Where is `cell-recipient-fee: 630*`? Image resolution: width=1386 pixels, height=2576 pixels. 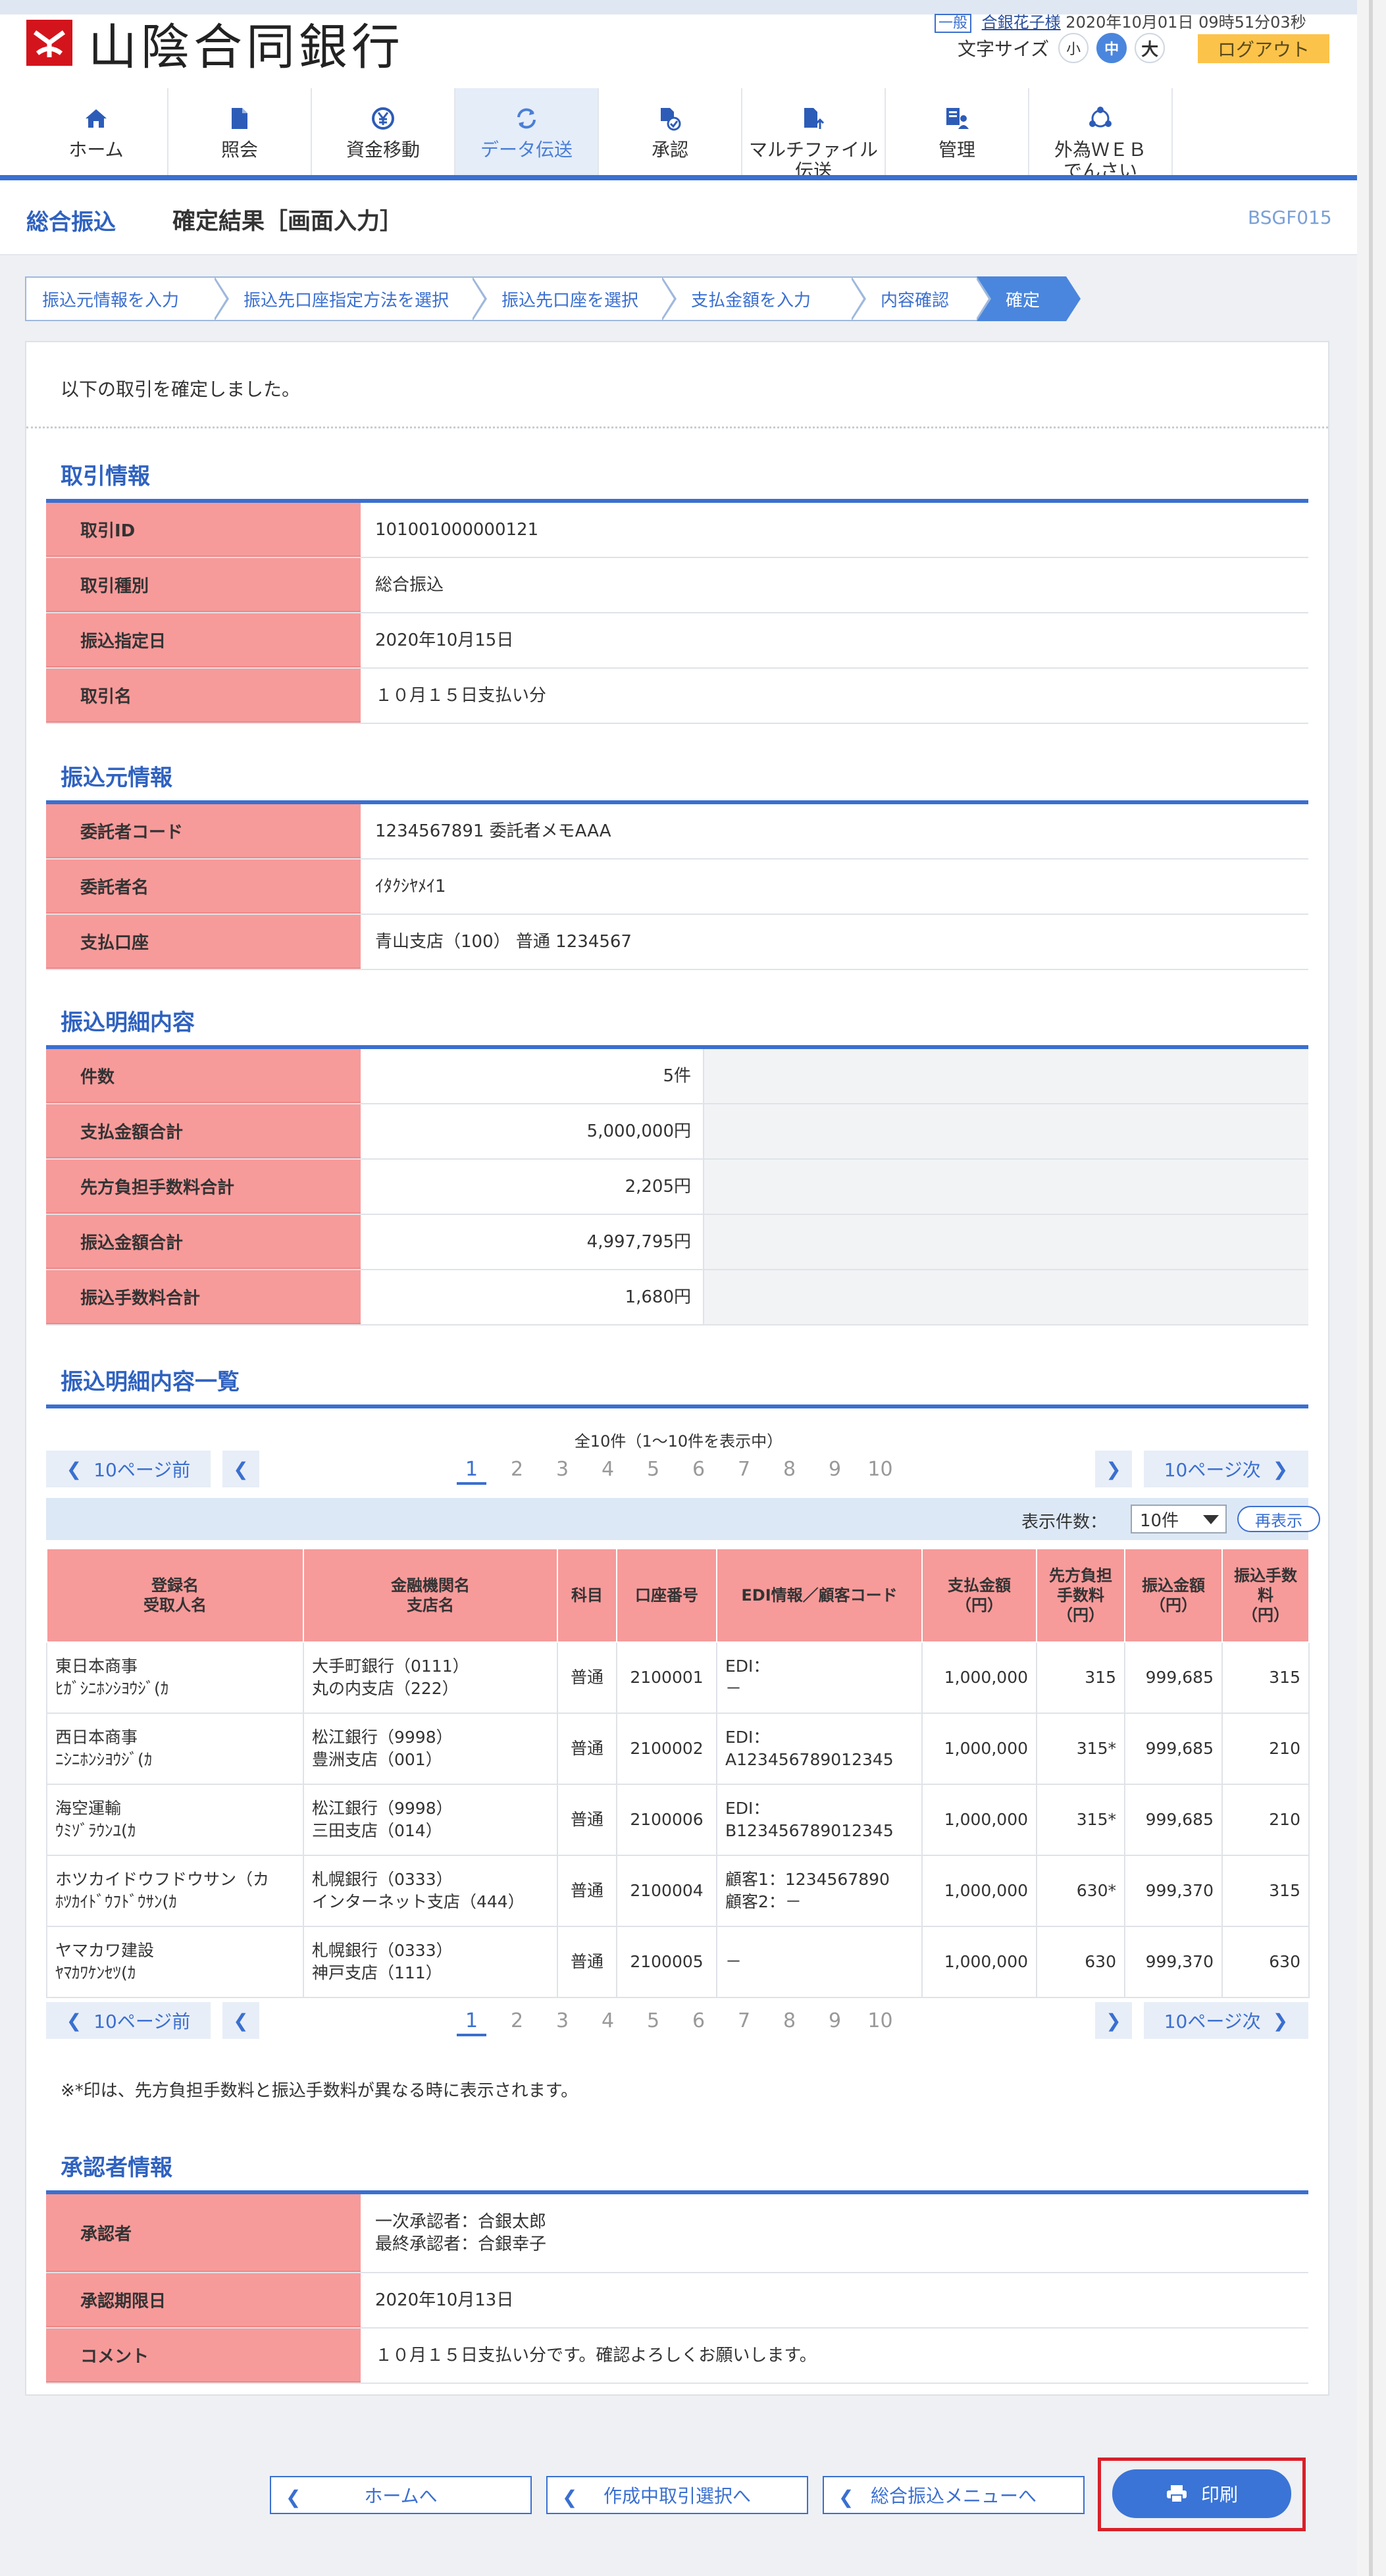 cell-recipient-fee: 630* is located at coordinates (1080, 1891).